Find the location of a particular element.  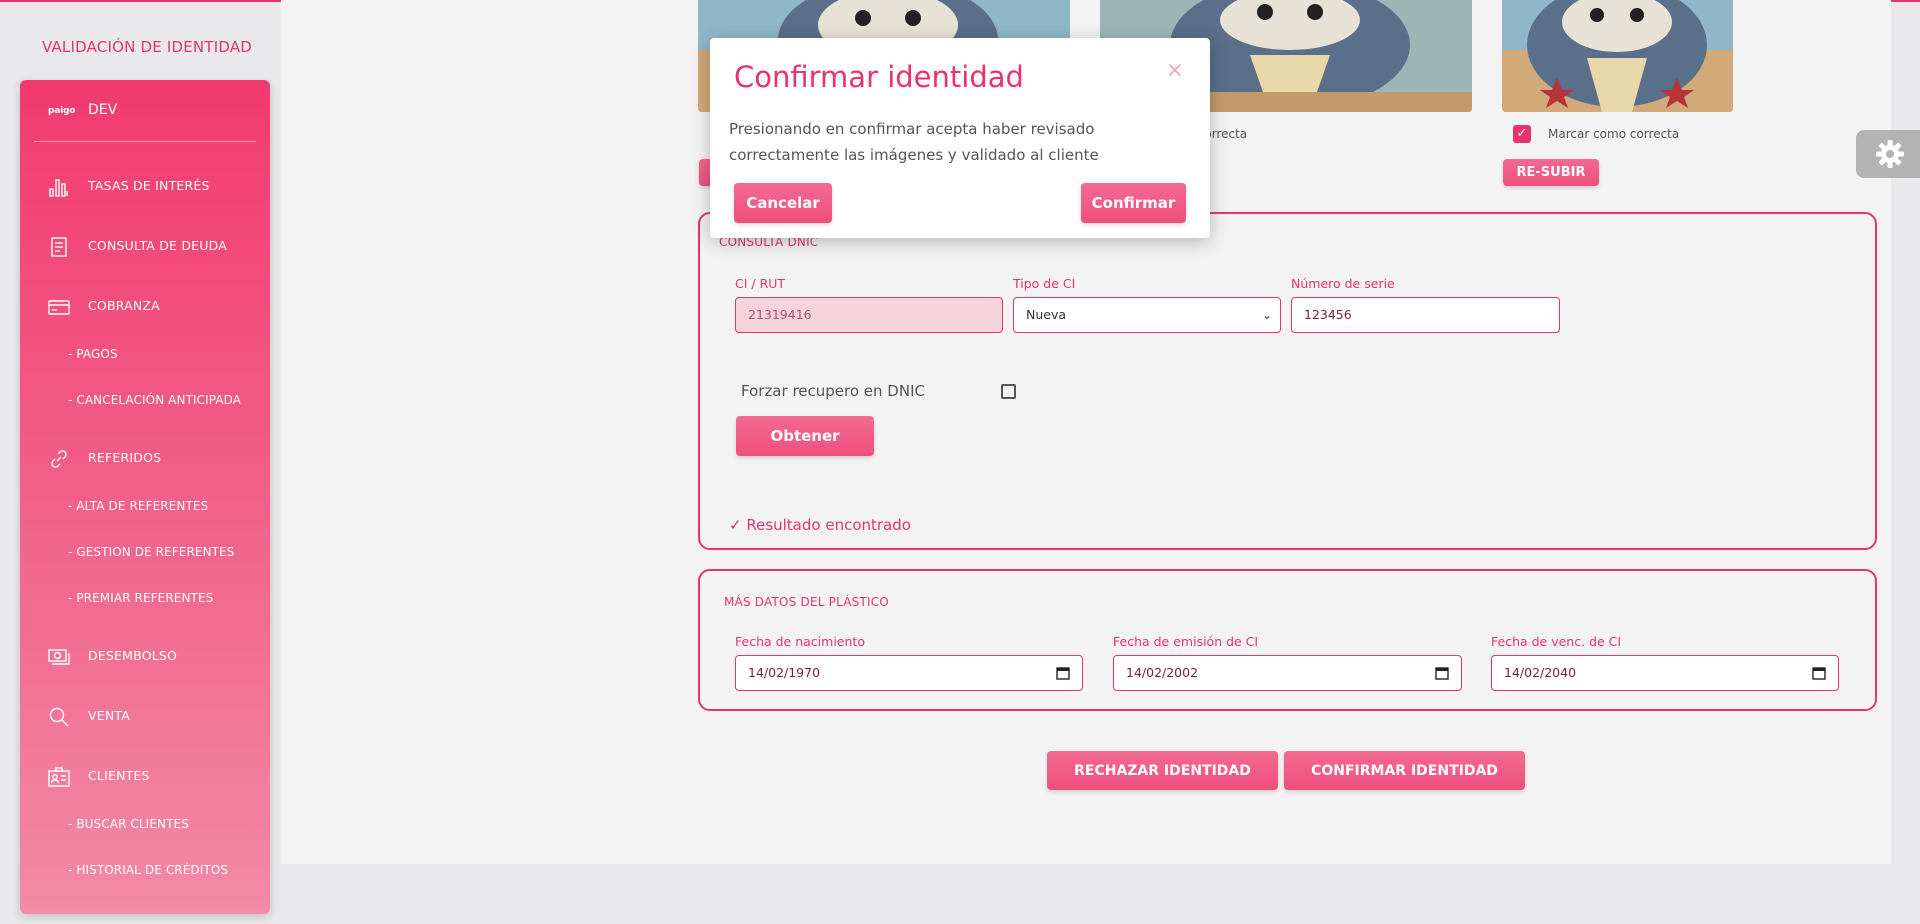

tipo-ci-label: Tipo de CI is located at coordinates (1044, 283).